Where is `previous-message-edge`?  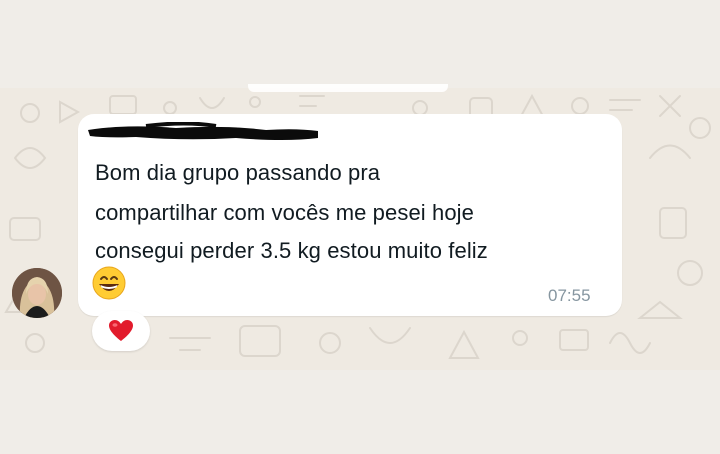 previous-message-edge is located at coordinates (348, 88).